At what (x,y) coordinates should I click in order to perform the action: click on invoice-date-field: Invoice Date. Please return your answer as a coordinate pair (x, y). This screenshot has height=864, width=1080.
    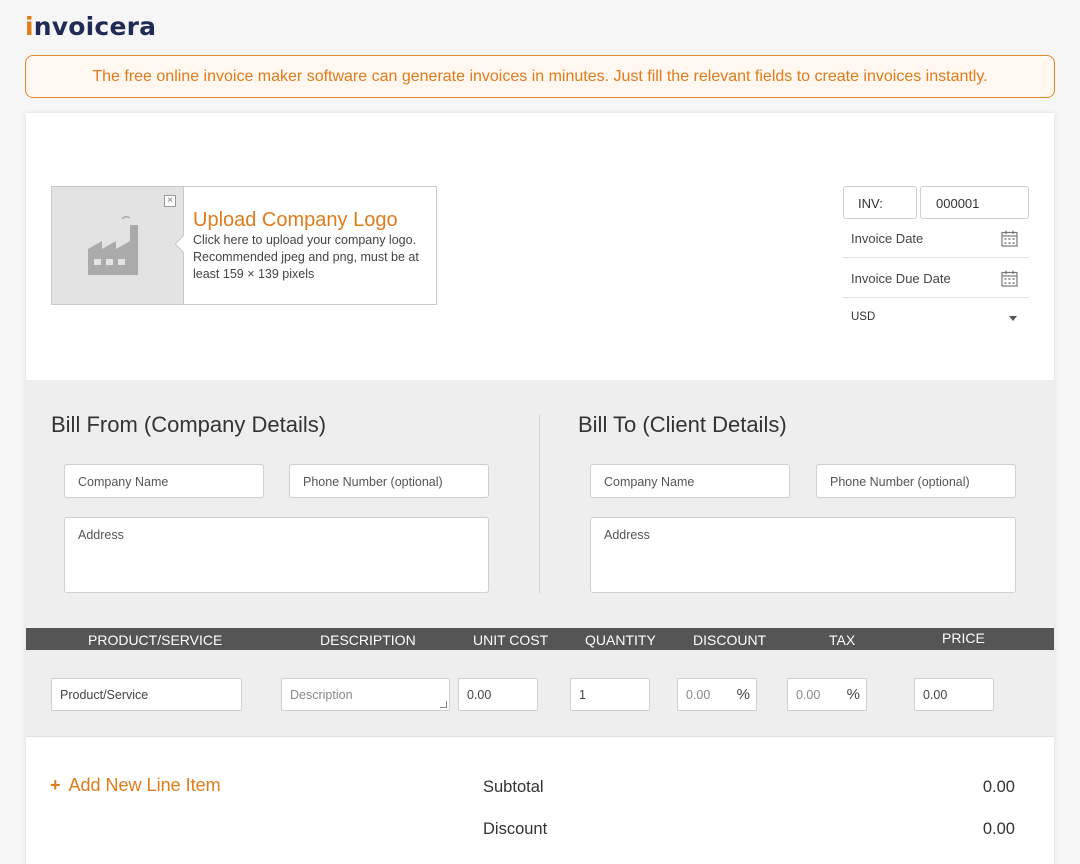
    Looking at the image, I should click on (935, 238).